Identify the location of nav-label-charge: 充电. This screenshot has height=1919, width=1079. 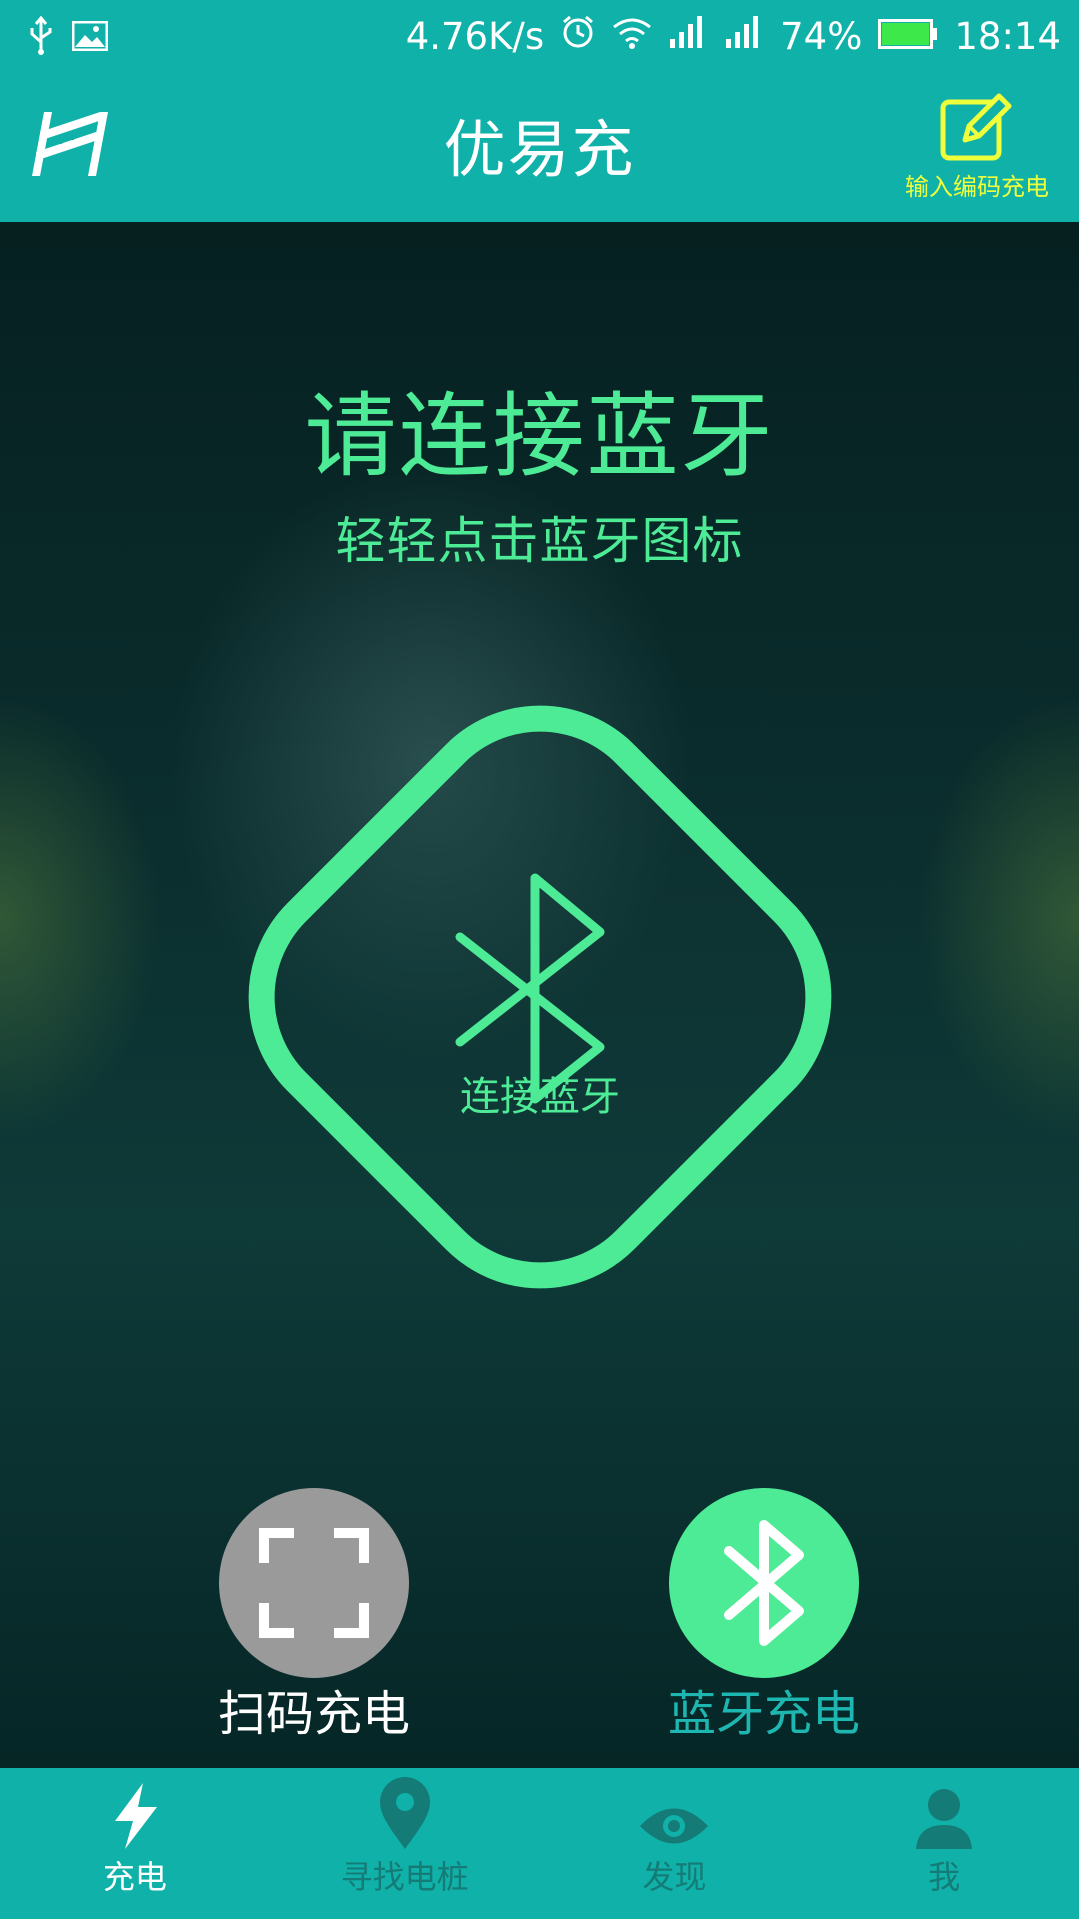
(134, 1877).